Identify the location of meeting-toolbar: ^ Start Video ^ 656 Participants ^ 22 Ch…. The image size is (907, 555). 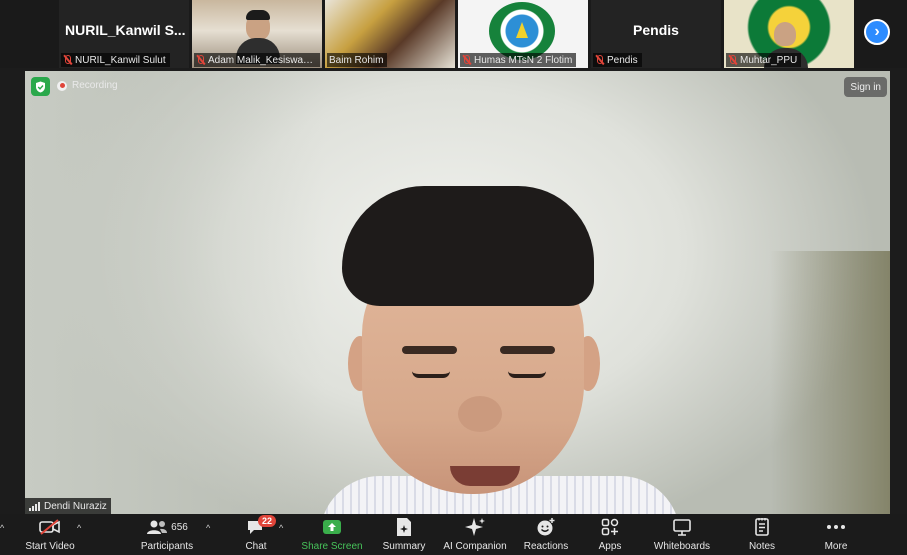
(453, 534).